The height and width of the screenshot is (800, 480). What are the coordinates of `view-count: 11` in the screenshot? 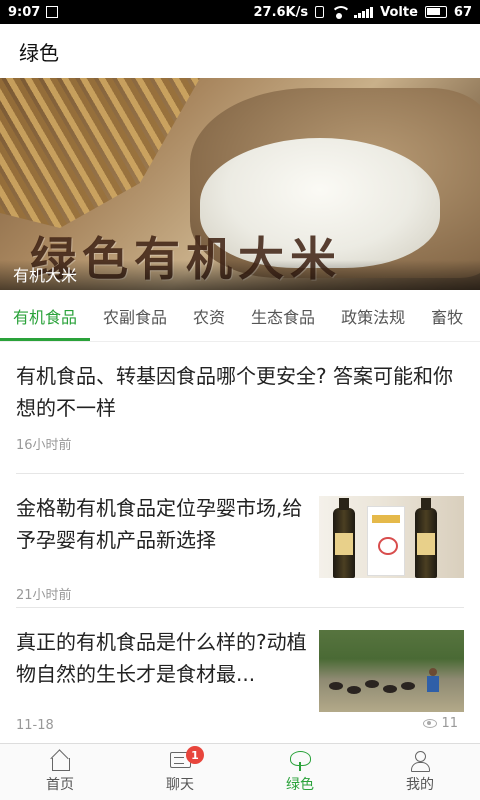 It's located at (440, 723).